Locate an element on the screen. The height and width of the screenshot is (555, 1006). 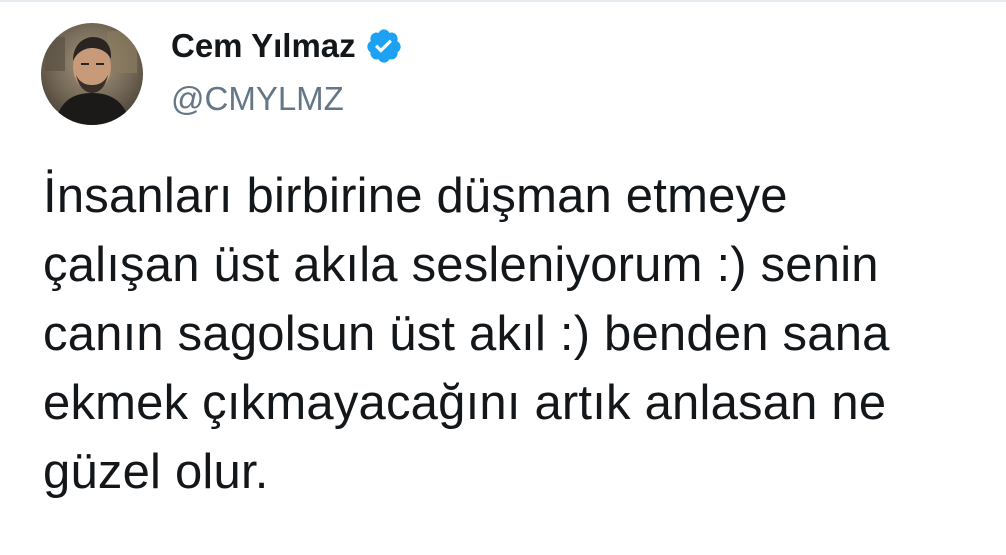
tweet-text-line: çalışan üst akıla sesleniyorum :) senin is located at coordinates (461, 265).